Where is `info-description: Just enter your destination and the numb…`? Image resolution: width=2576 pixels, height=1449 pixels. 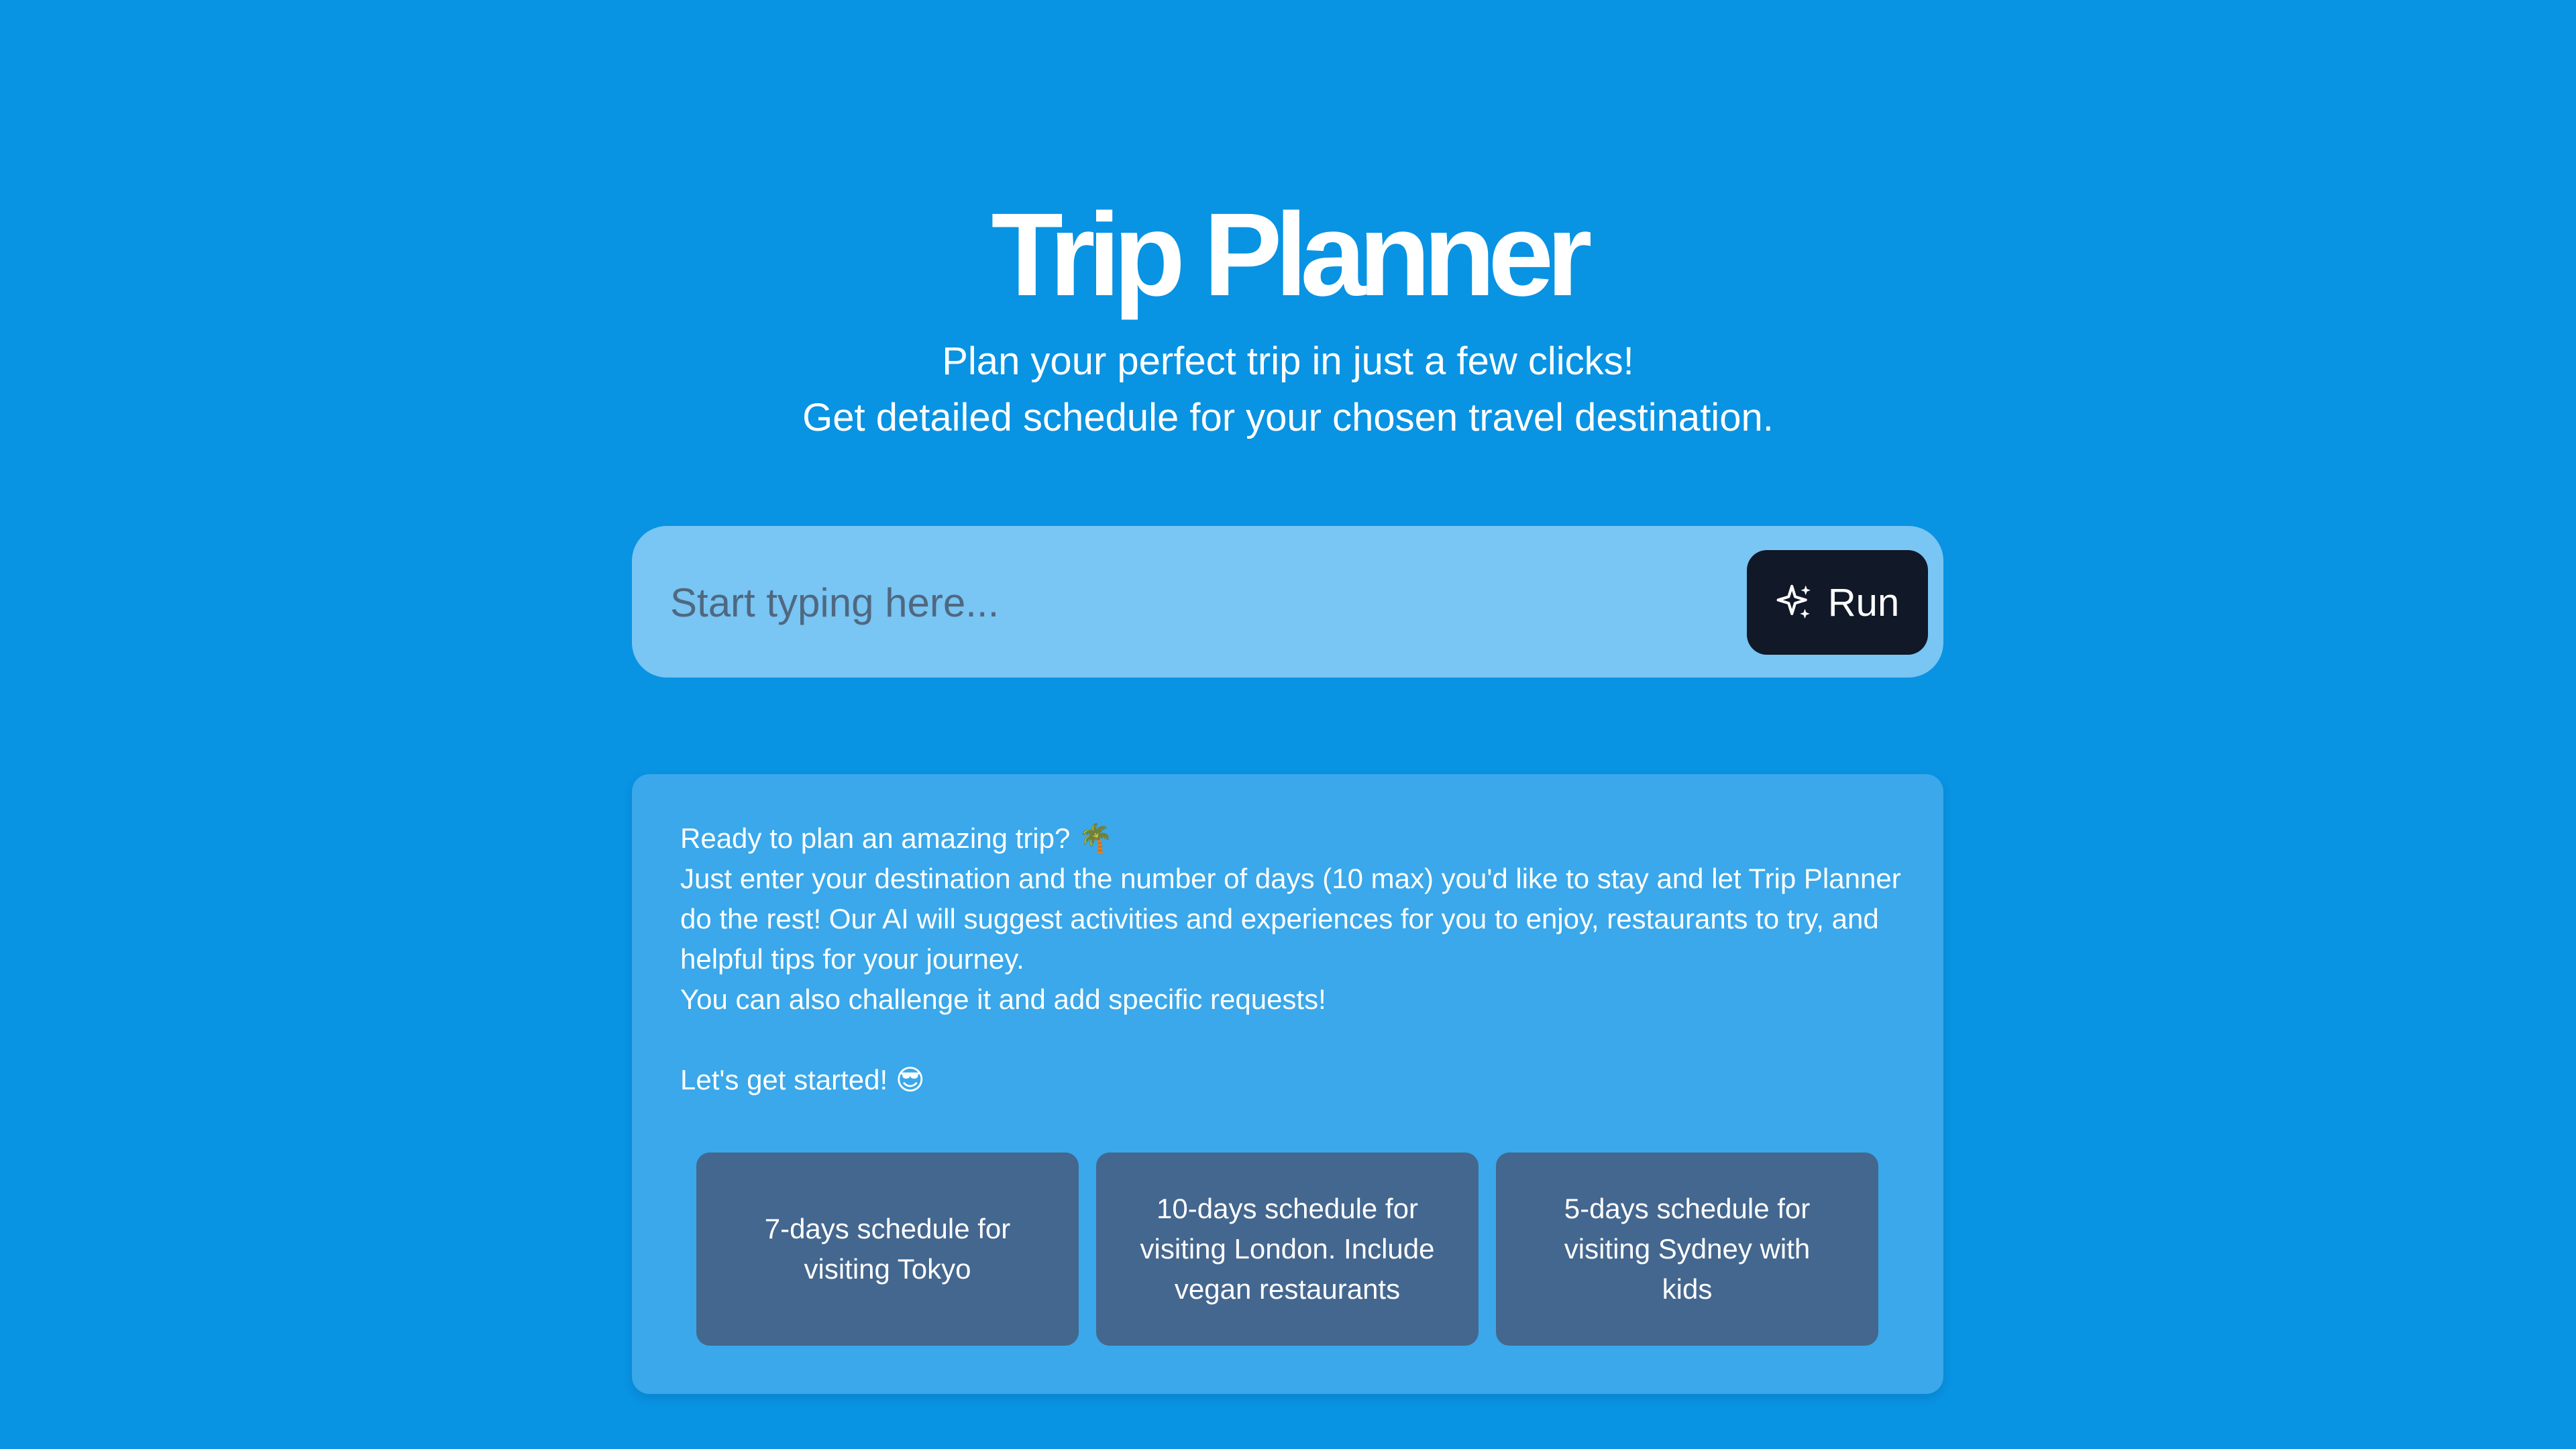
info-description: Just enter your destination and the numb… is located at coordinates (1290, 919).